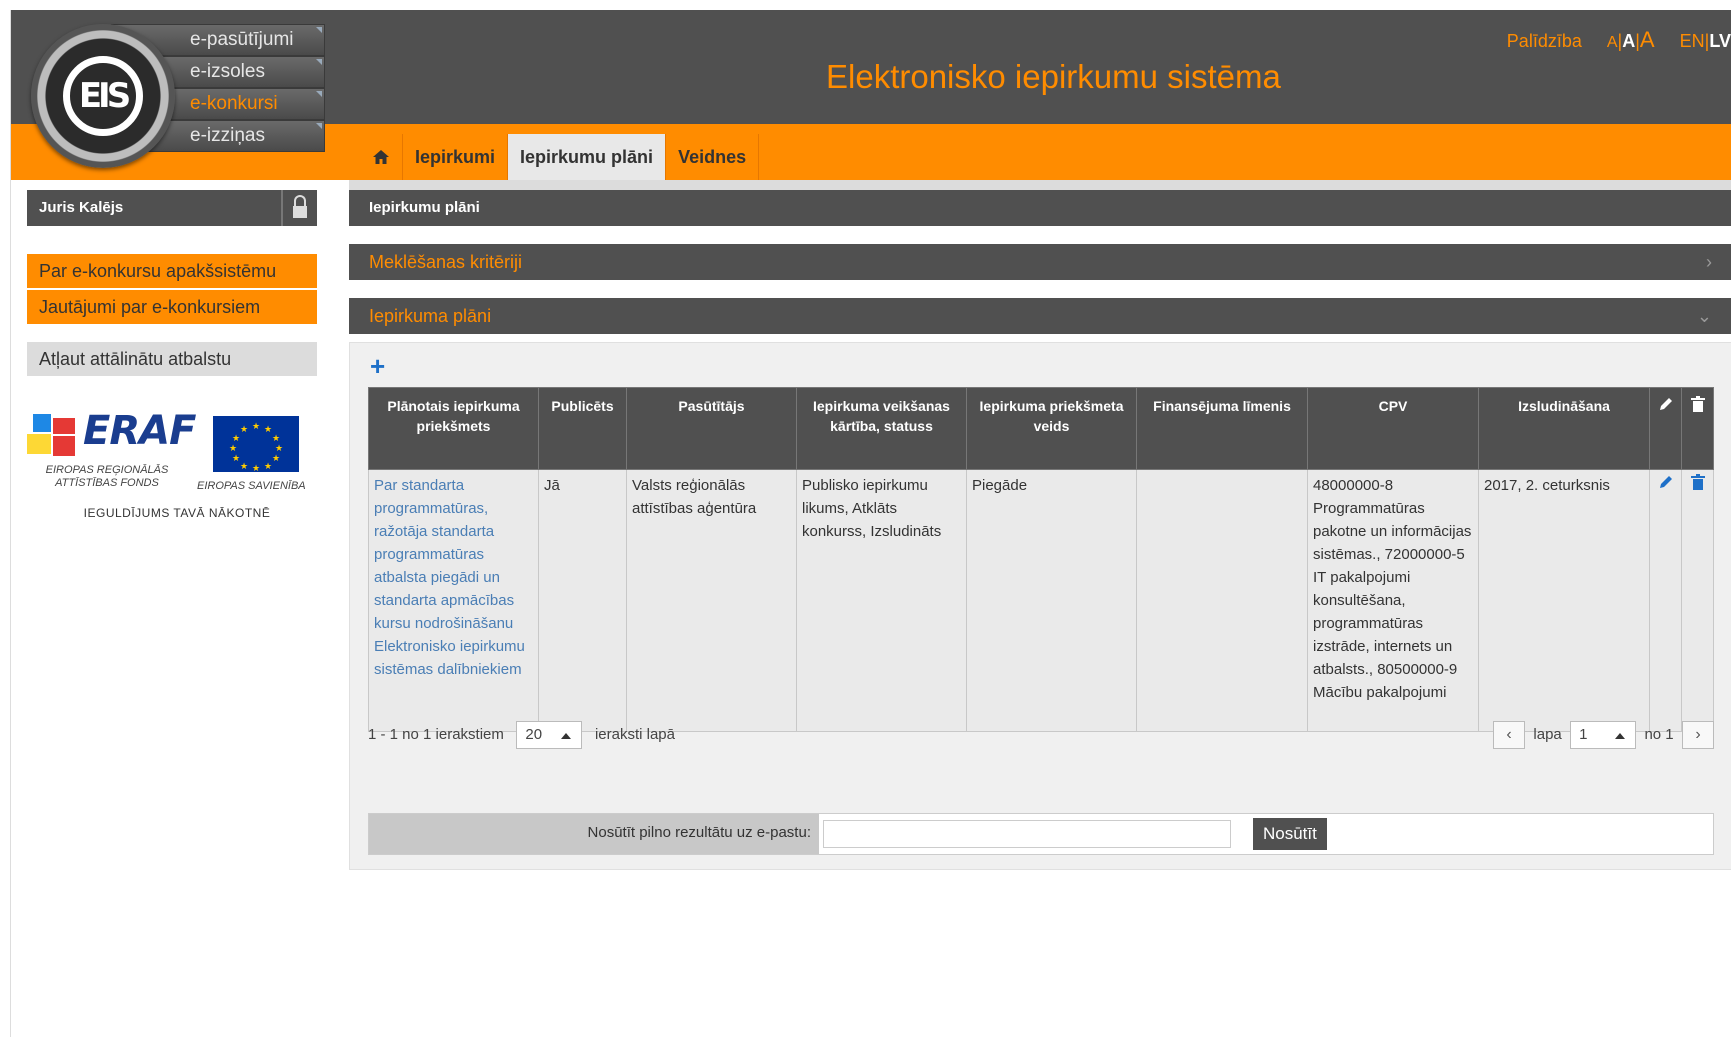 This screenshot has width=1731, height=1037. What do you see at coordinates (377, 366) in the screenshot?
I see `plus-icon: +` at bounding box center [377, 366].